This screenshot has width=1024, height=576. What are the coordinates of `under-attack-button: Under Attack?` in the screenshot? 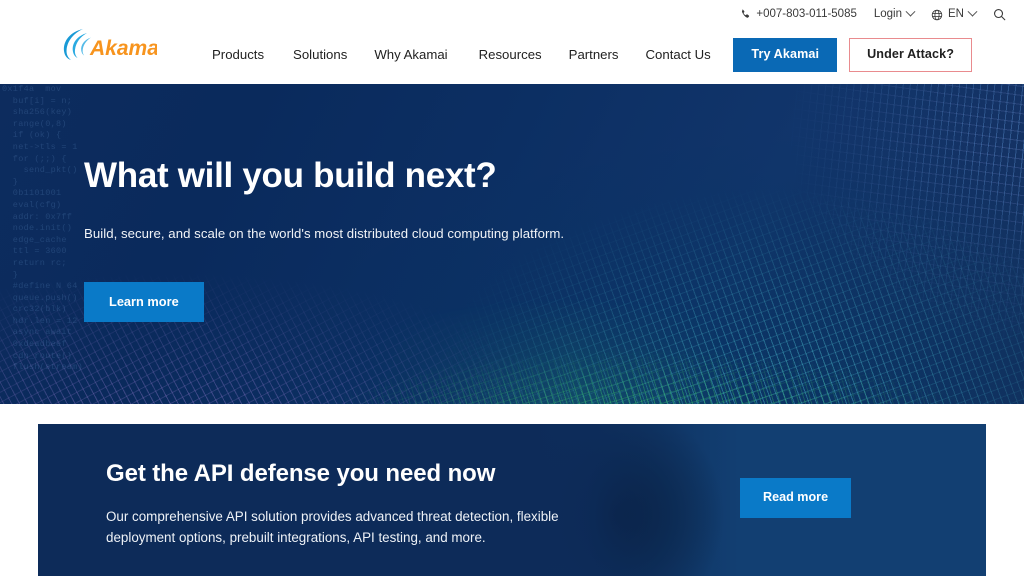 It's located at (910, 55).